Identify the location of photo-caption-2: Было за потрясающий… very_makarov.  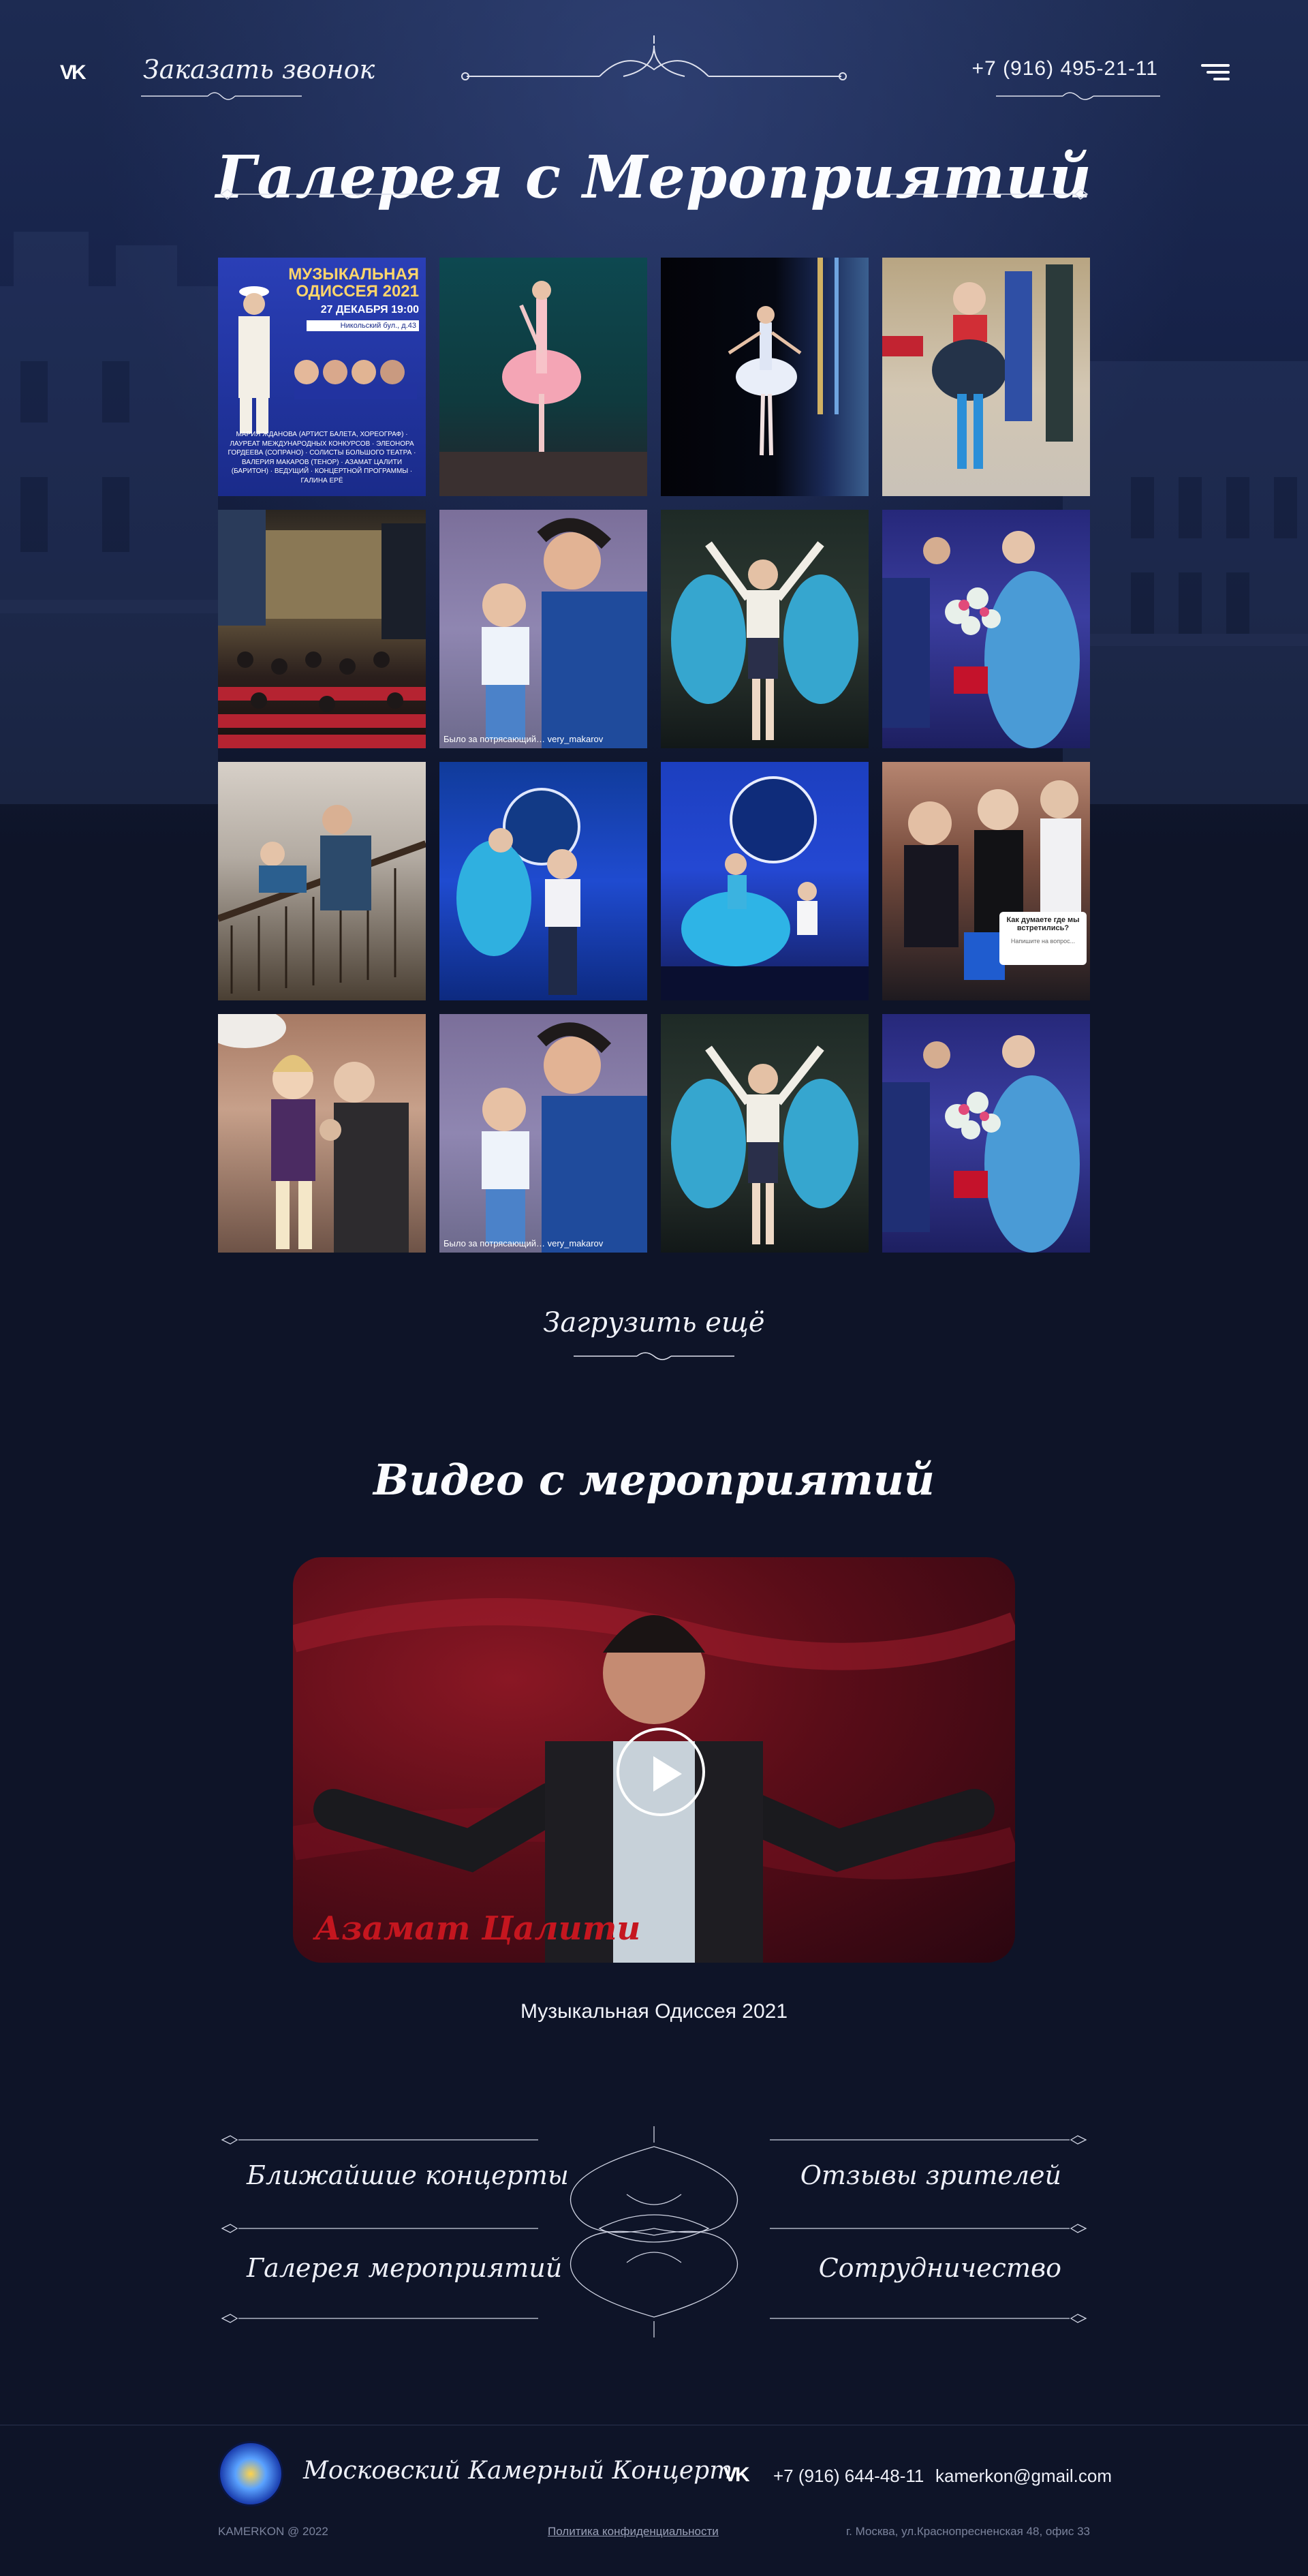
(524, 1243).